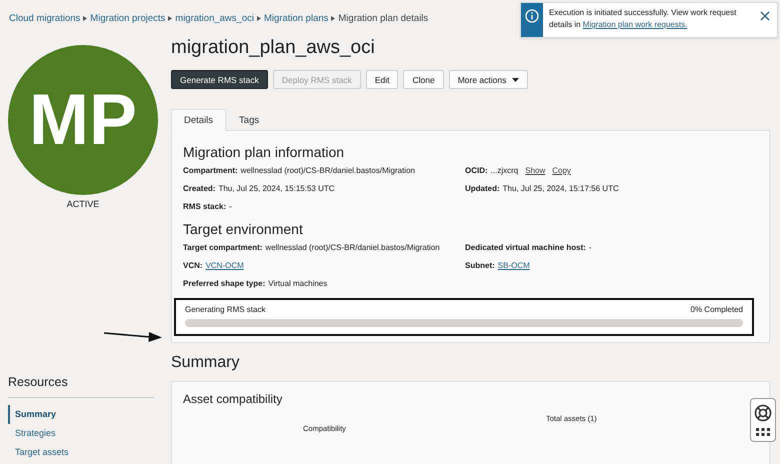 The image size is (780, 464). What do you see at coordinates (205, 363) in the screenshot?
I see `summary-heading: Summary` at bounding box center [205, 363].